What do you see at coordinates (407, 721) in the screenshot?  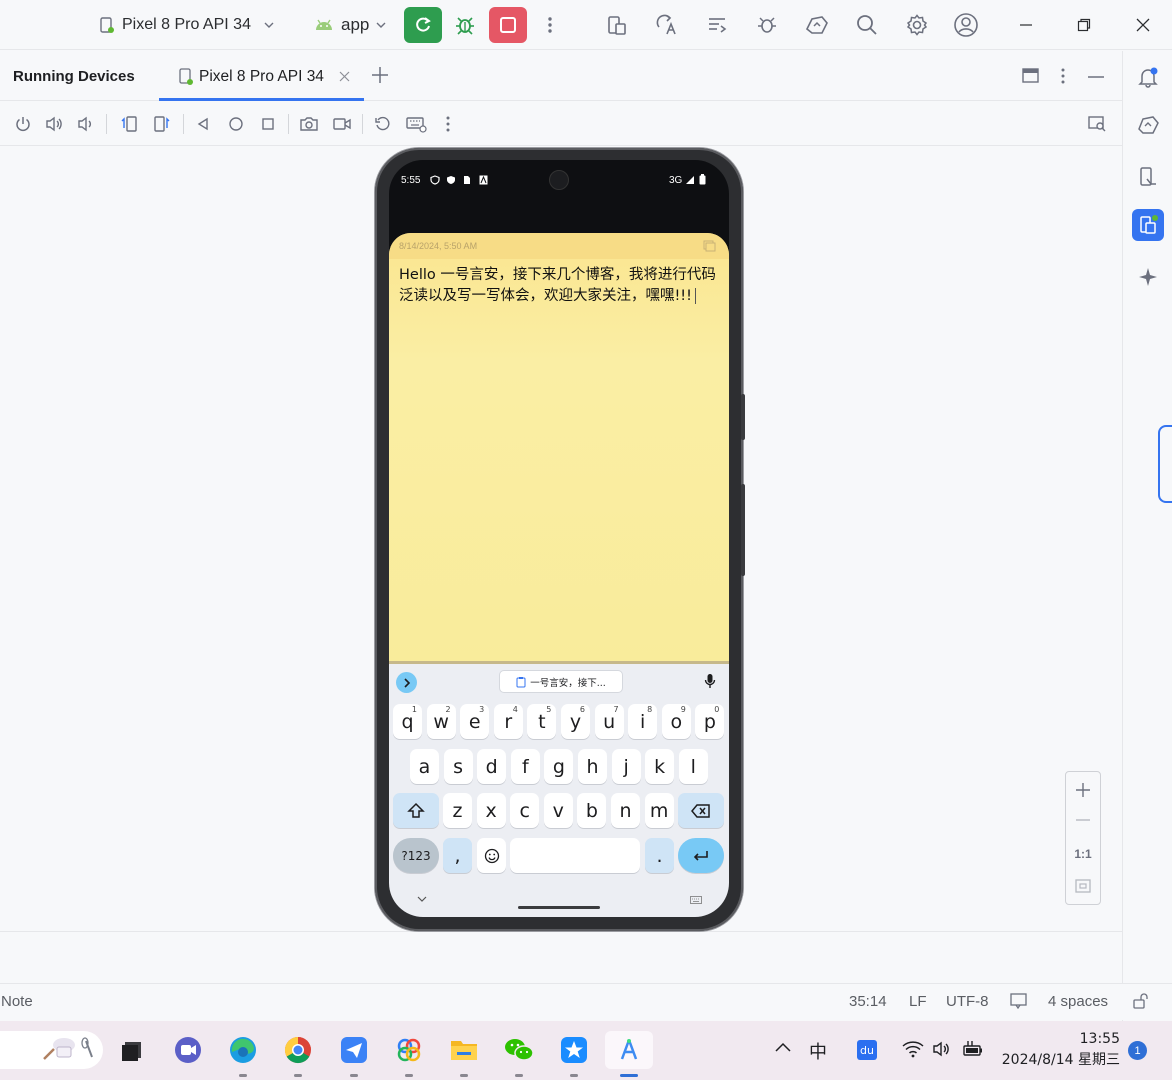 I see `key-q: q1` at bounding box center [407, 721].